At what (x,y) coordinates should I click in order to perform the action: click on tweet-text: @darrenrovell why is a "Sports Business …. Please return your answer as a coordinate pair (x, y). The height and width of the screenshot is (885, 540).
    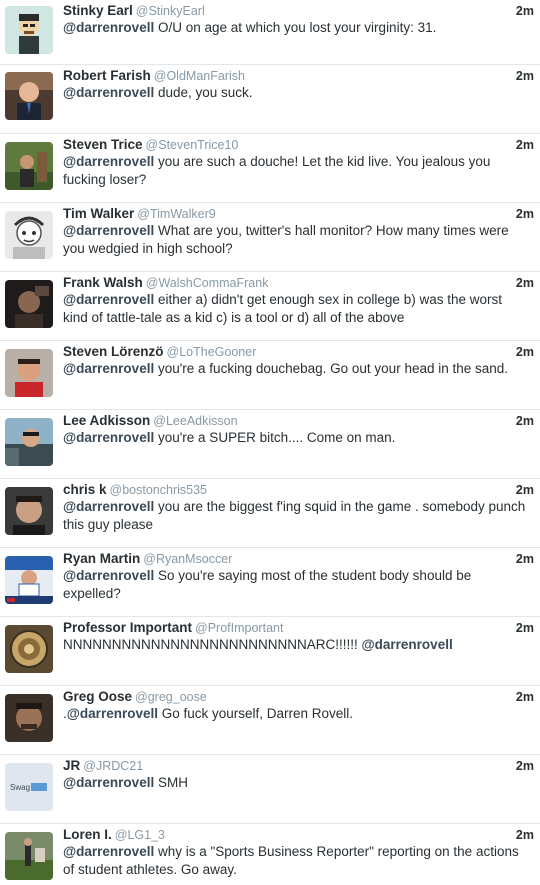
    Looking at the image, I should click on (294, 861).